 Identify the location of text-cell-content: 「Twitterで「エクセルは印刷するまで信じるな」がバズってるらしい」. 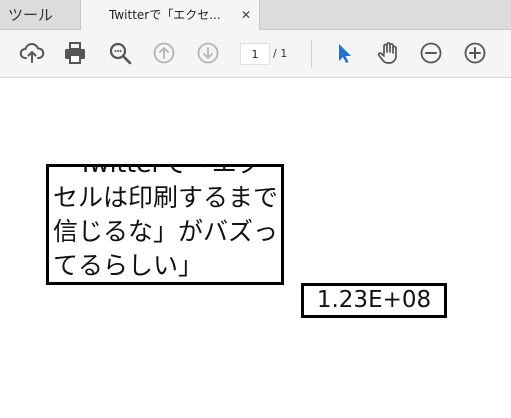
(166, 223).